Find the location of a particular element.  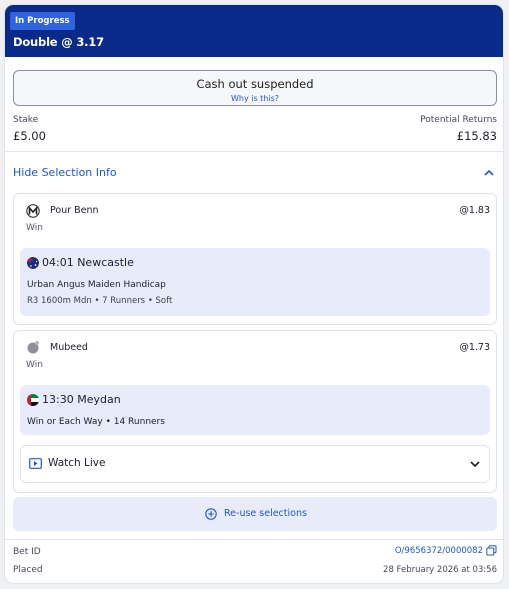

hide-selection-info-toggle: Hide Selection Info is located at coordinates (65, 172).